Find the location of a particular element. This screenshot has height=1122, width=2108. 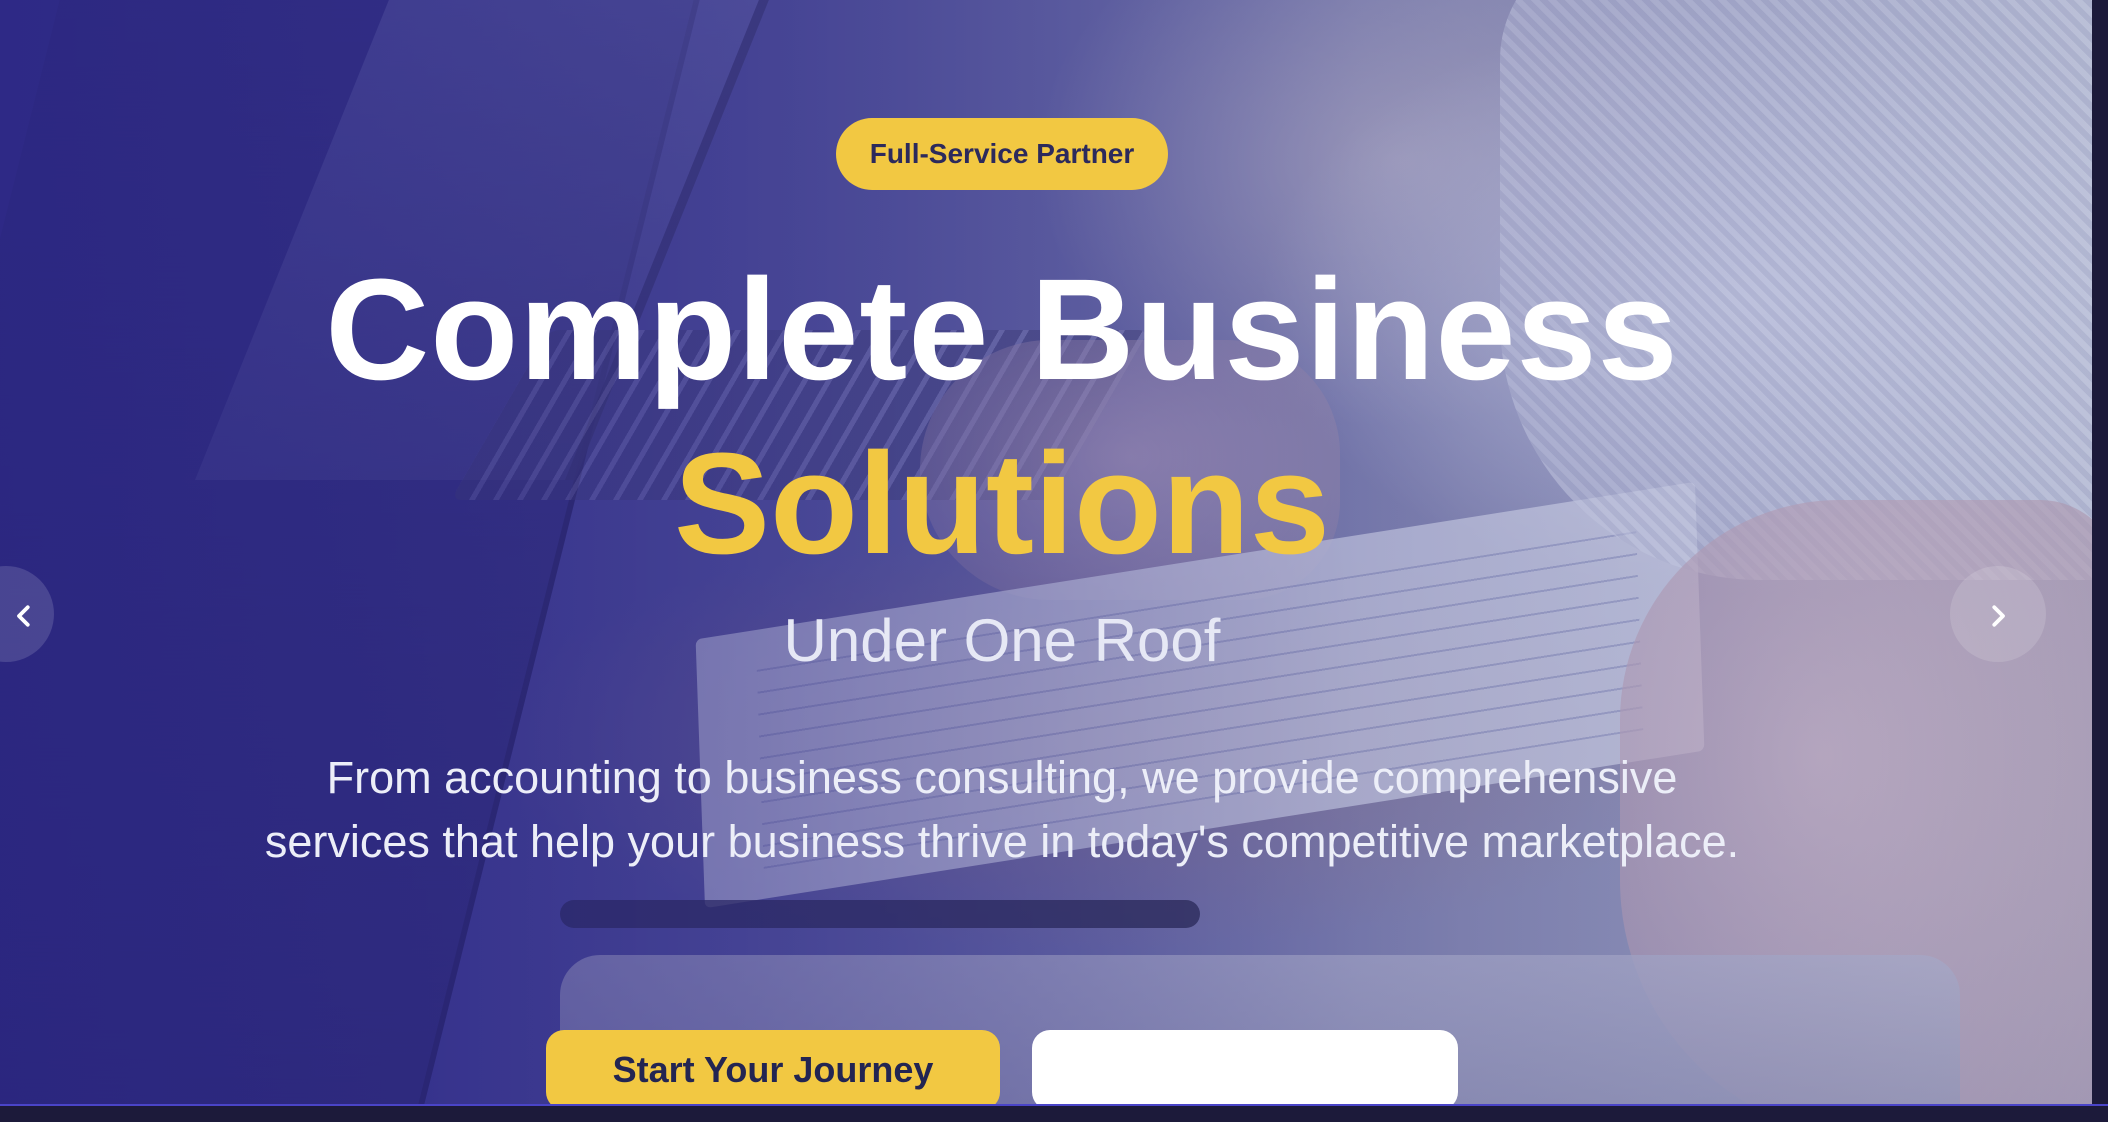

start-journey-button: Start Your Journey is located at coordinates (773, 1067).